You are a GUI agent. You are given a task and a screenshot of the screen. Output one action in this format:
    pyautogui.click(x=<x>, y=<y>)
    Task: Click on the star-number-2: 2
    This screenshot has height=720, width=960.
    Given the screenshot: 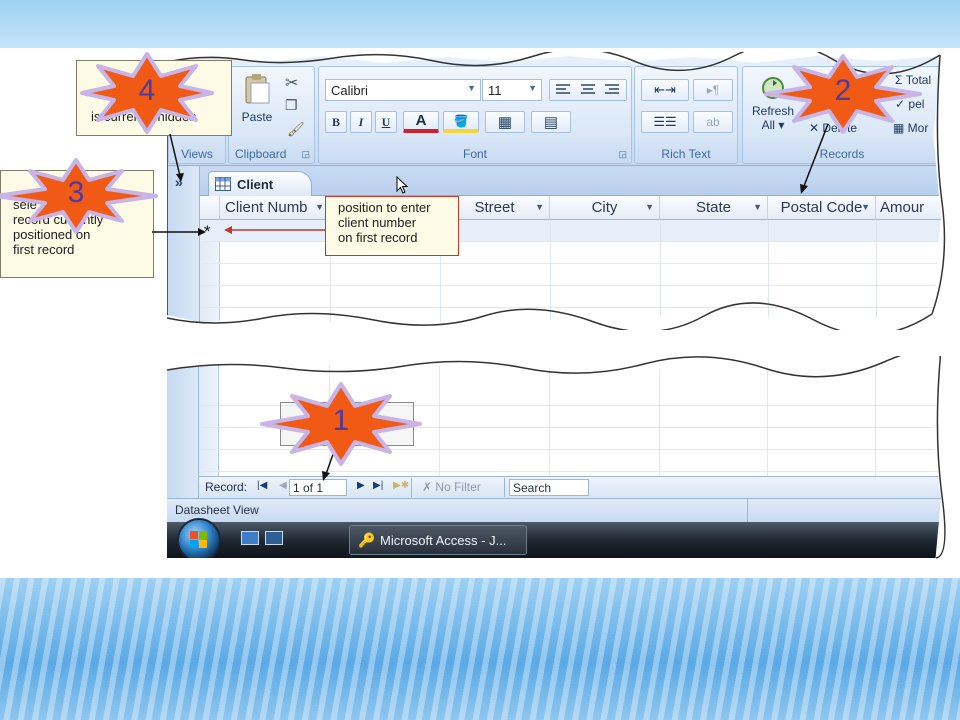 What is the action you would take?
    pyautogui.click(x=843, y=90)
    